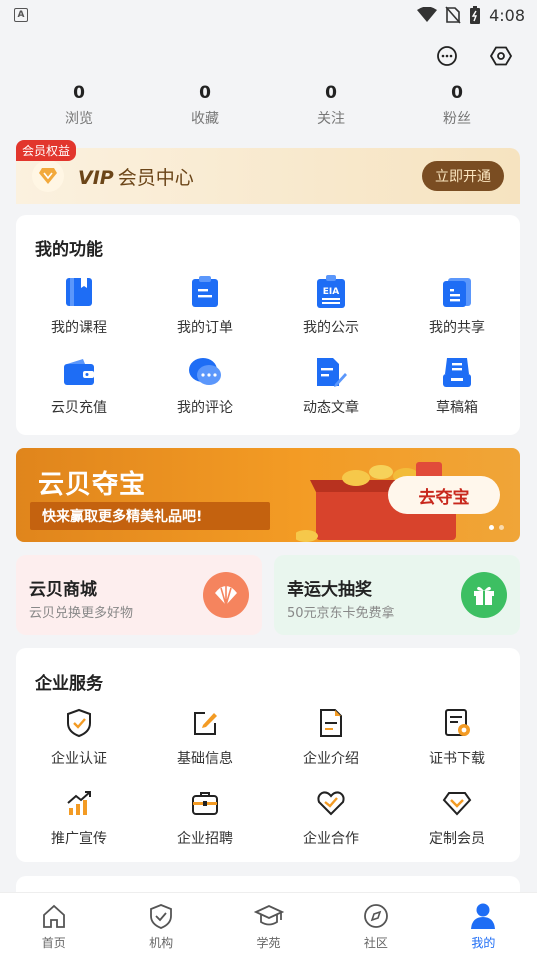 The width and height of the screenshot is (537, 954). What do you see at coordinates (205, 119) in the screenshot?
I see `stat-label: 收藏` at bounding box center [205, 119].